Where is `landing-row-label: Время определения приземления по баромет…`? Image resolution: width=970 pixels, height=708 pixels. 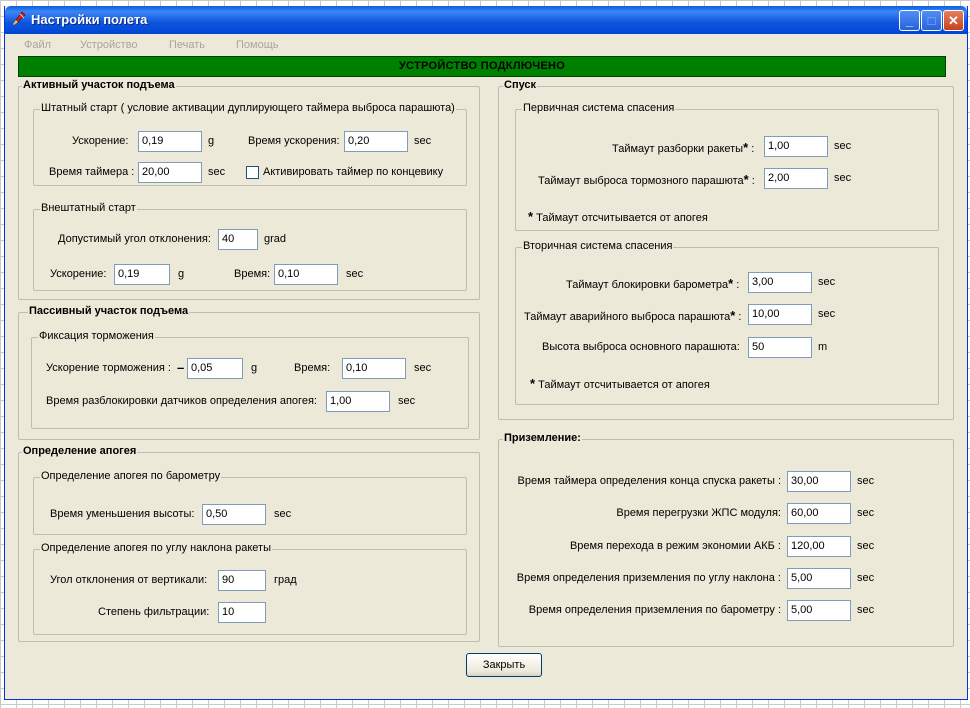
landing-row-label: Время определения приземления по баромет… is located at coordinates (654, 610).